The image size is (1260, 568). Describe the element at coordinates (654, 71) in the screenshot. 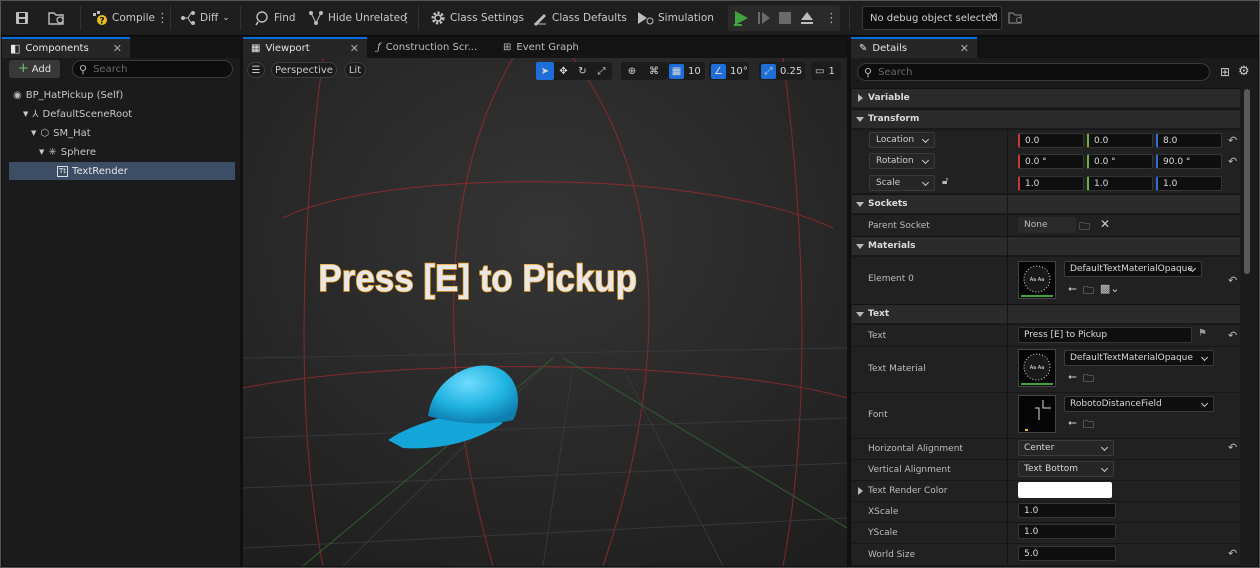

I see `surface-snap-button: ⌘` at that location.